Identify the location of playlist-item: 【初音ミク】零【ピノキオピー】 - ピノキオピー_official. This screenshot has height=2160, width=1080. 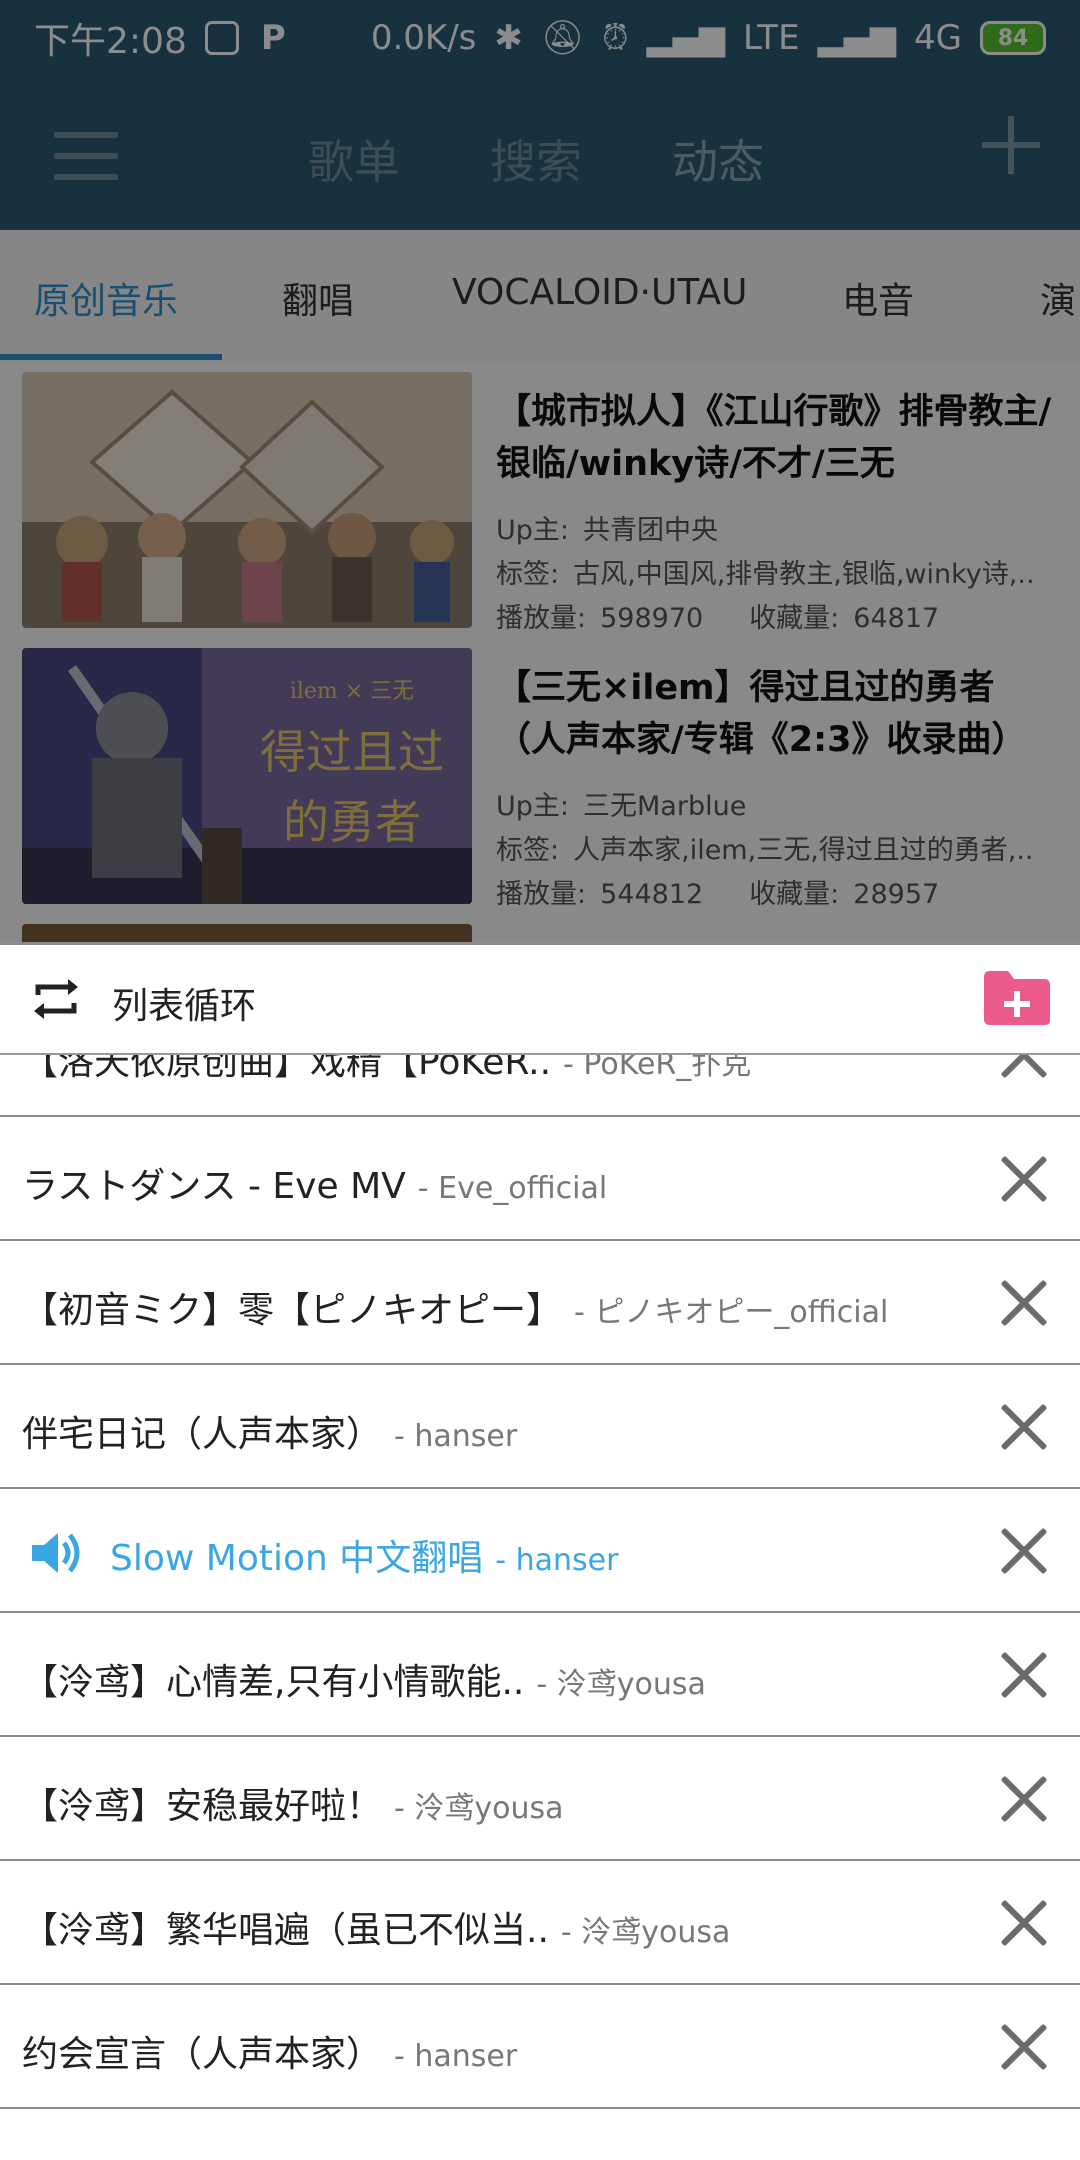
(540, 1303).